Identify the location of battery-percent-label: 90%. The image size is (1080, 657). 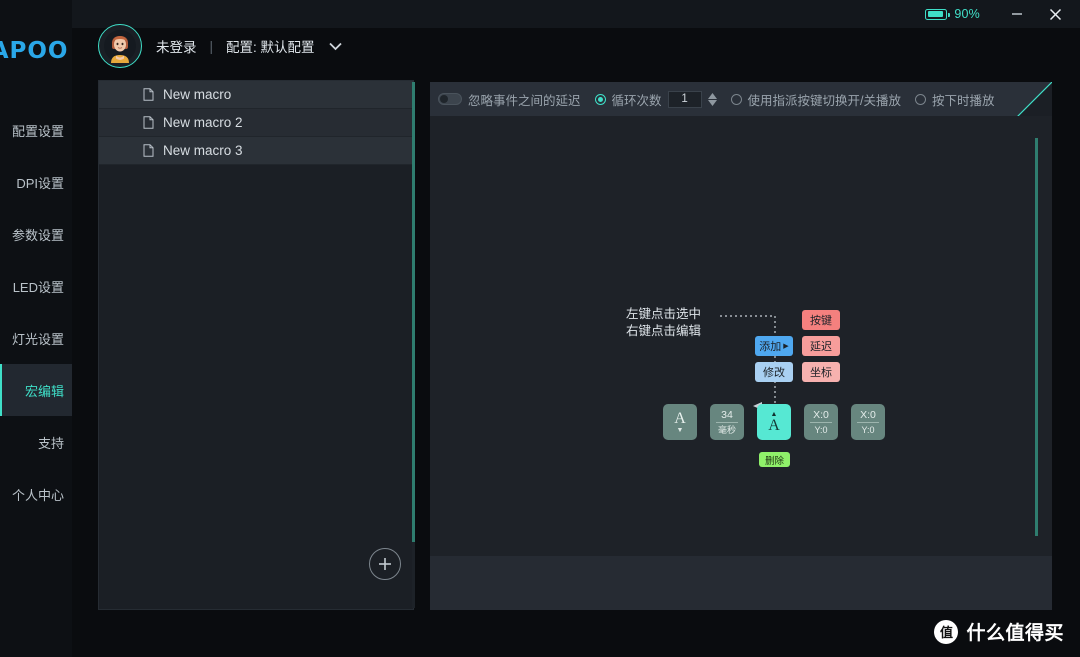
(967, 14).